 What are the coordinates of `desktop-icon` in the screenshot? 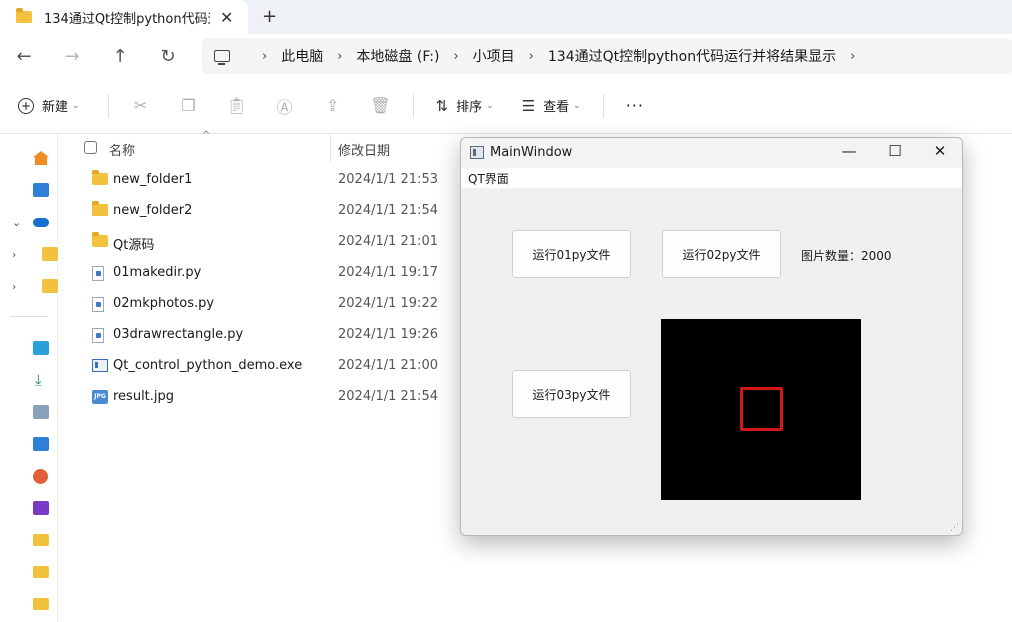 It's located at (41, 348).